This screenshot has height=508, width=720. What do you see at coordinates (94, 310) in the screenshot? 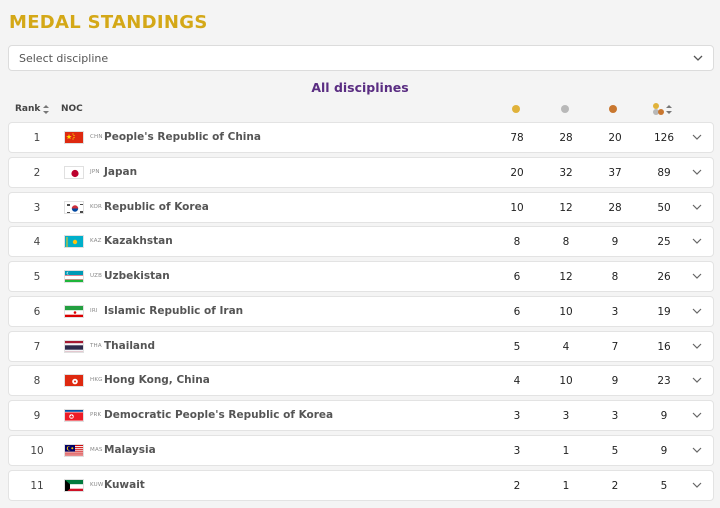
I see `noc-code: IRI` at bounding box center [94, 310].